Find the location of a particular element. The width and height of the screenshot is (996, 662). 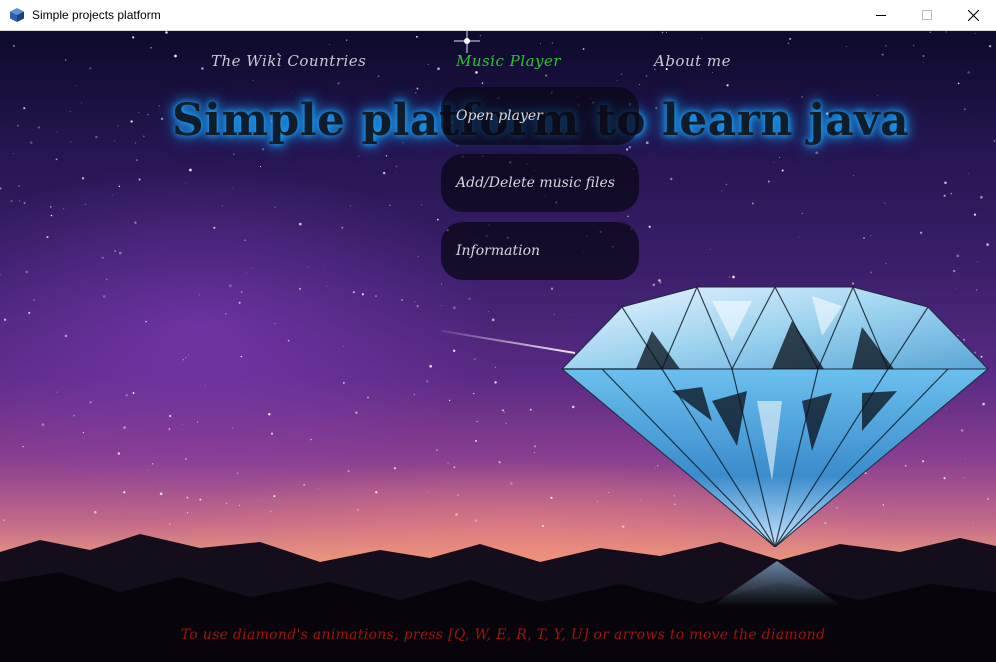

minimize-icon is located at coordinates (881, 15).